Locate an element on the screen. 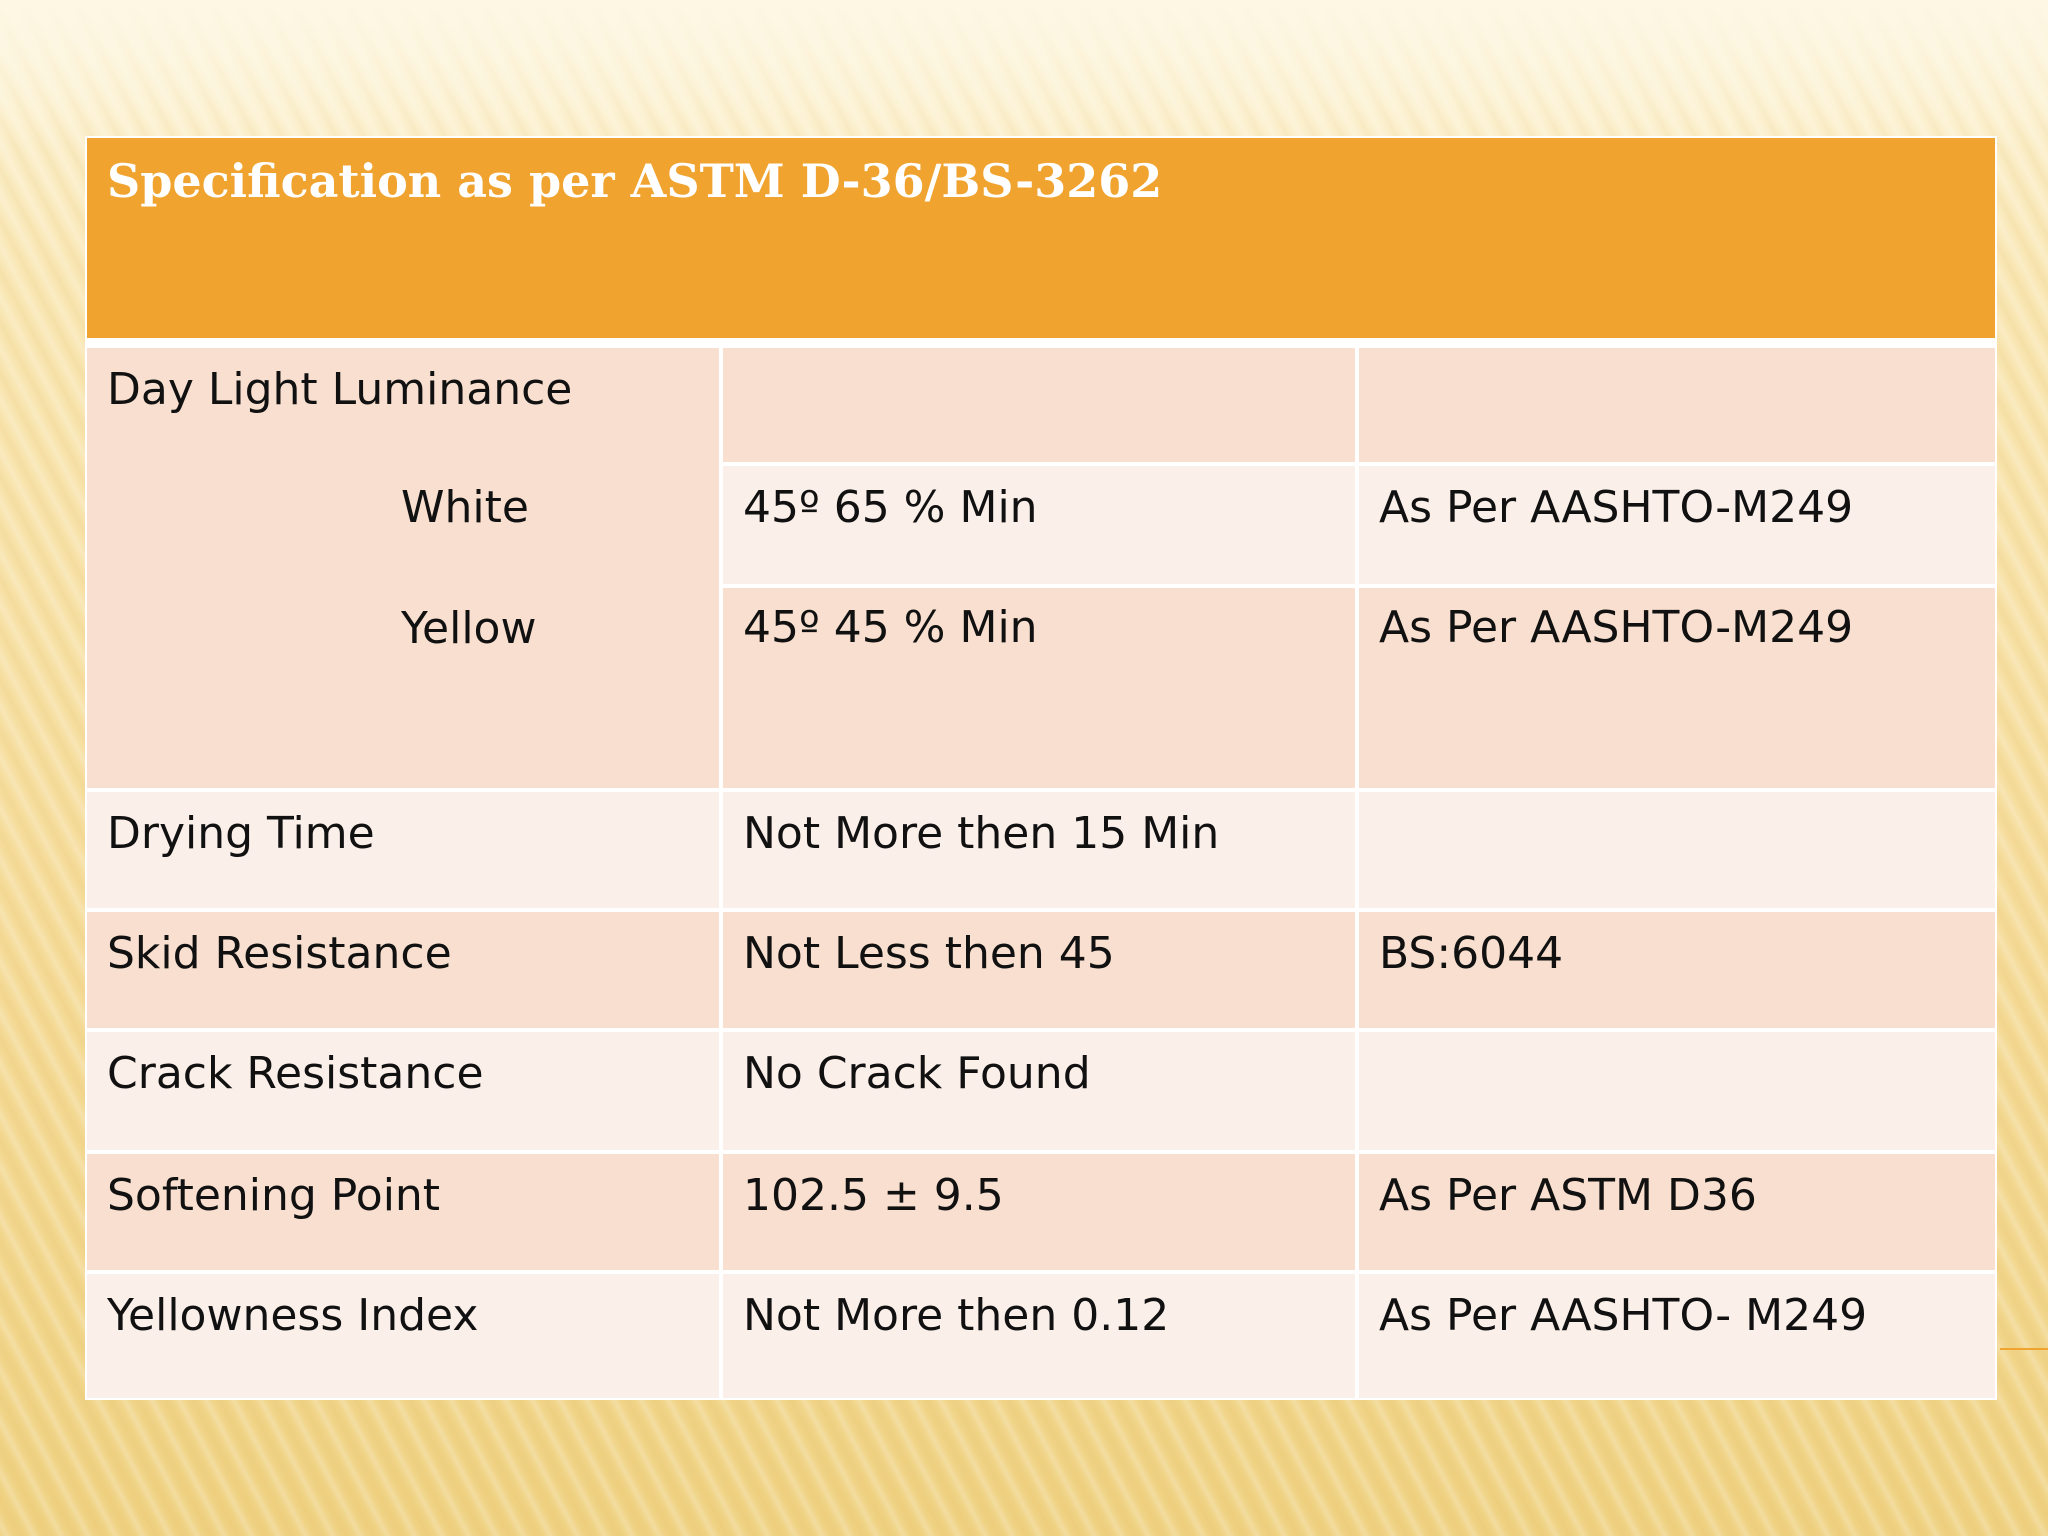  reference-label: As Per AASHTO- M249 is located at coordinates (1623, 1315).